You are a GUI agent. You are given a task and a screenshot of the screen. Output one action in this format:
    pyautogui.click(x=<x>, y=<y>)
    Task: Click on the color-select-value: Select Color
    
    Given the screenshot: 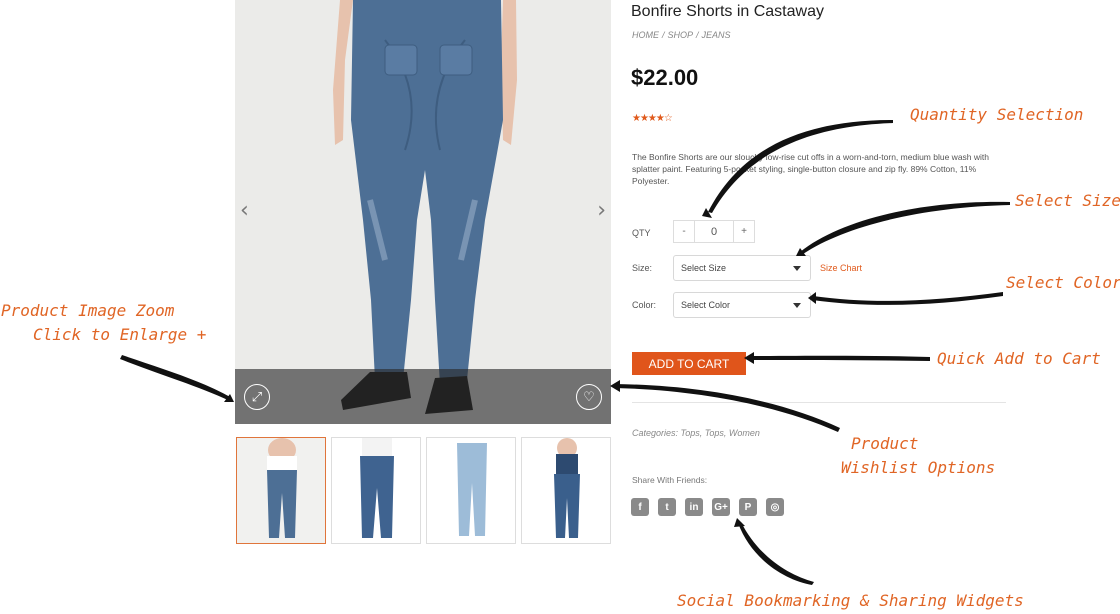 What is the action you would take?
    pyautogui.click(x=706, y=305)
    